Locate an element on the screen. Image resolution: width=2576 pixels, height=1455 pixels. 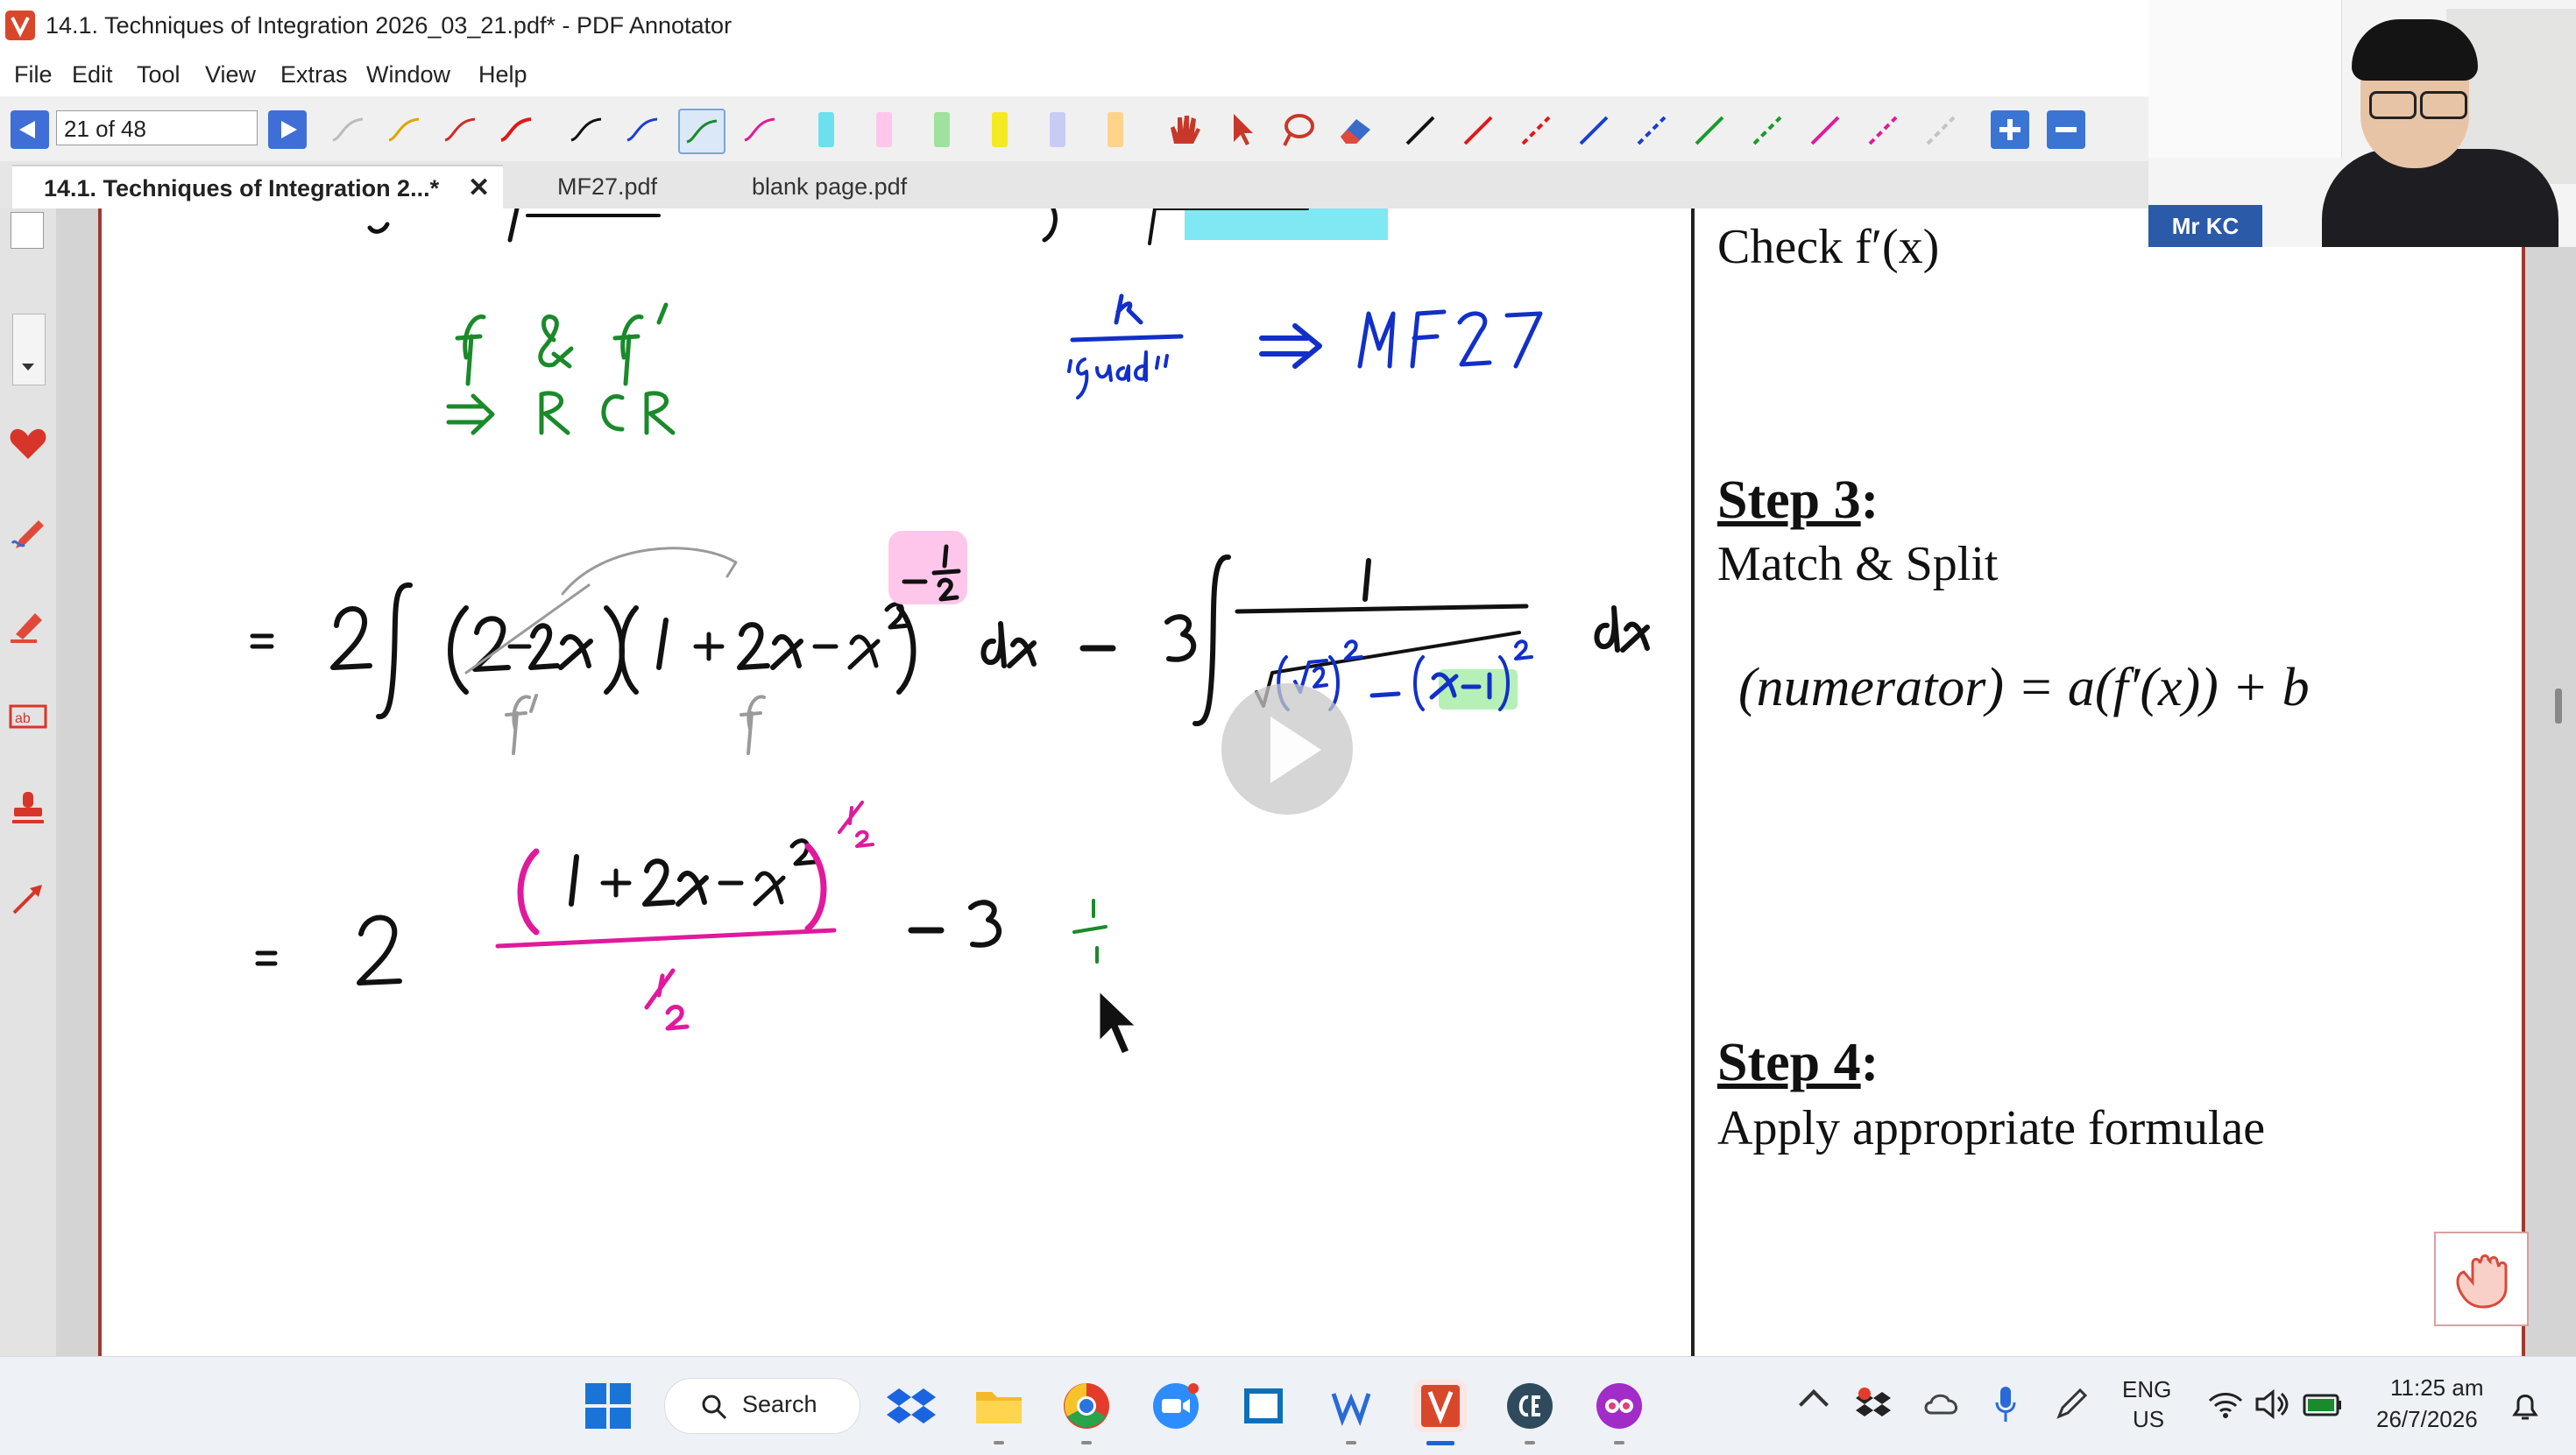
video-play-button is located at coordinates (1287, 749).